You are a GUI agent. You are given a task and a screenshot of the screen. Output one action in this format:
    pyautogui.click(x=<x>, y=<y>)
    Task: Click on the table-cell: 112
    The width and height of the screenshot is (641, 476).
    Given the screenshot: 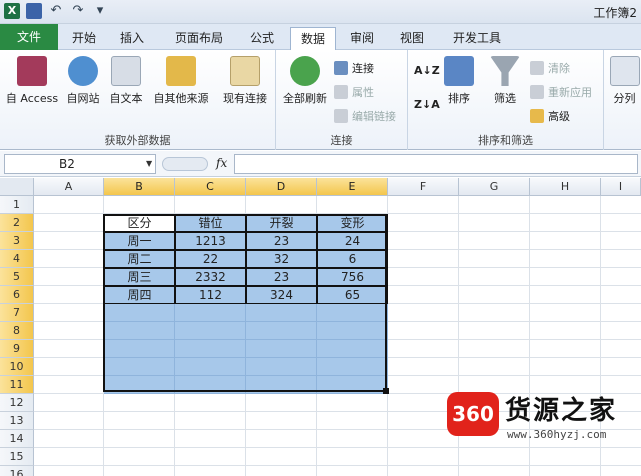 What is the action you would take?
    pyautogui.click(x=210, y=295)
    